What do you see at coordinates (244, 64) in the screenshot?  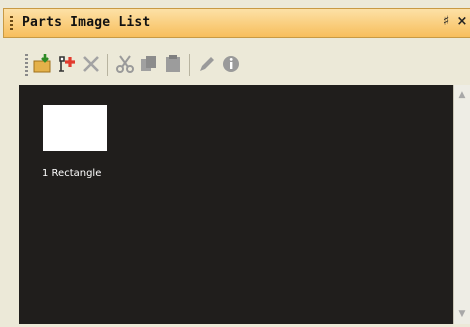 I see `toolbar` at bounding box center [244, 64].